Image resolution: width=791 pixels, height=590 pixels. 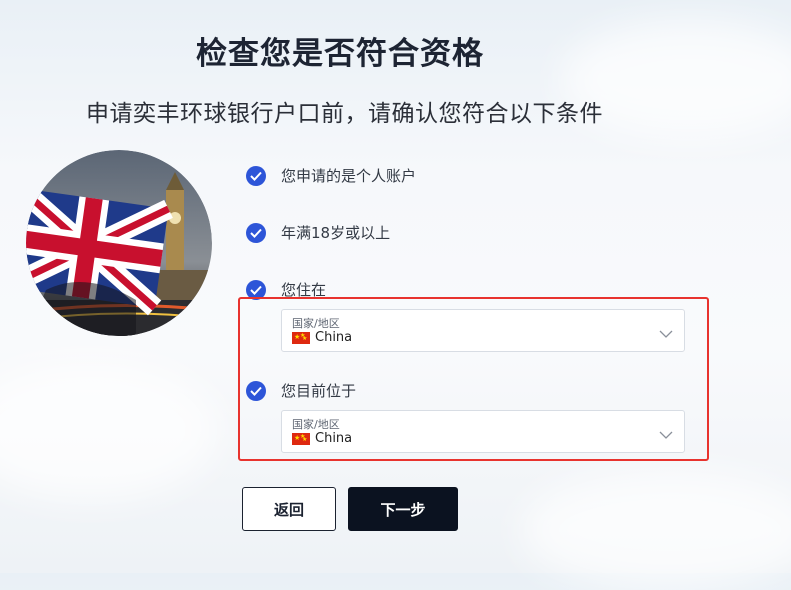 What do you see at coordinates (336, 233) in the screenshot?
I see `condition-label: 年满18岁或以上` at bounding box center [336, 233].